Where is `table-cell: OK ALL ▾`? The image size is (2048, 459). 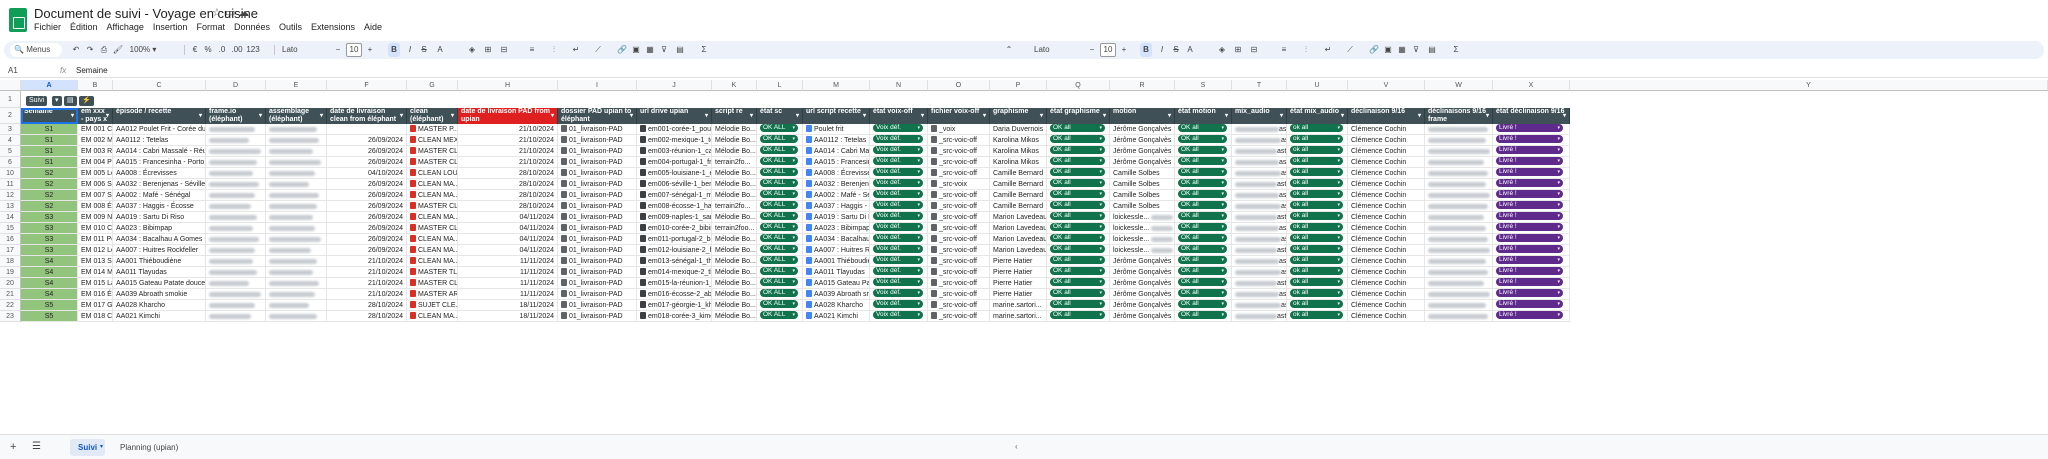 table-cell: OK ALL ▾ is located at coordinates (780, 217).